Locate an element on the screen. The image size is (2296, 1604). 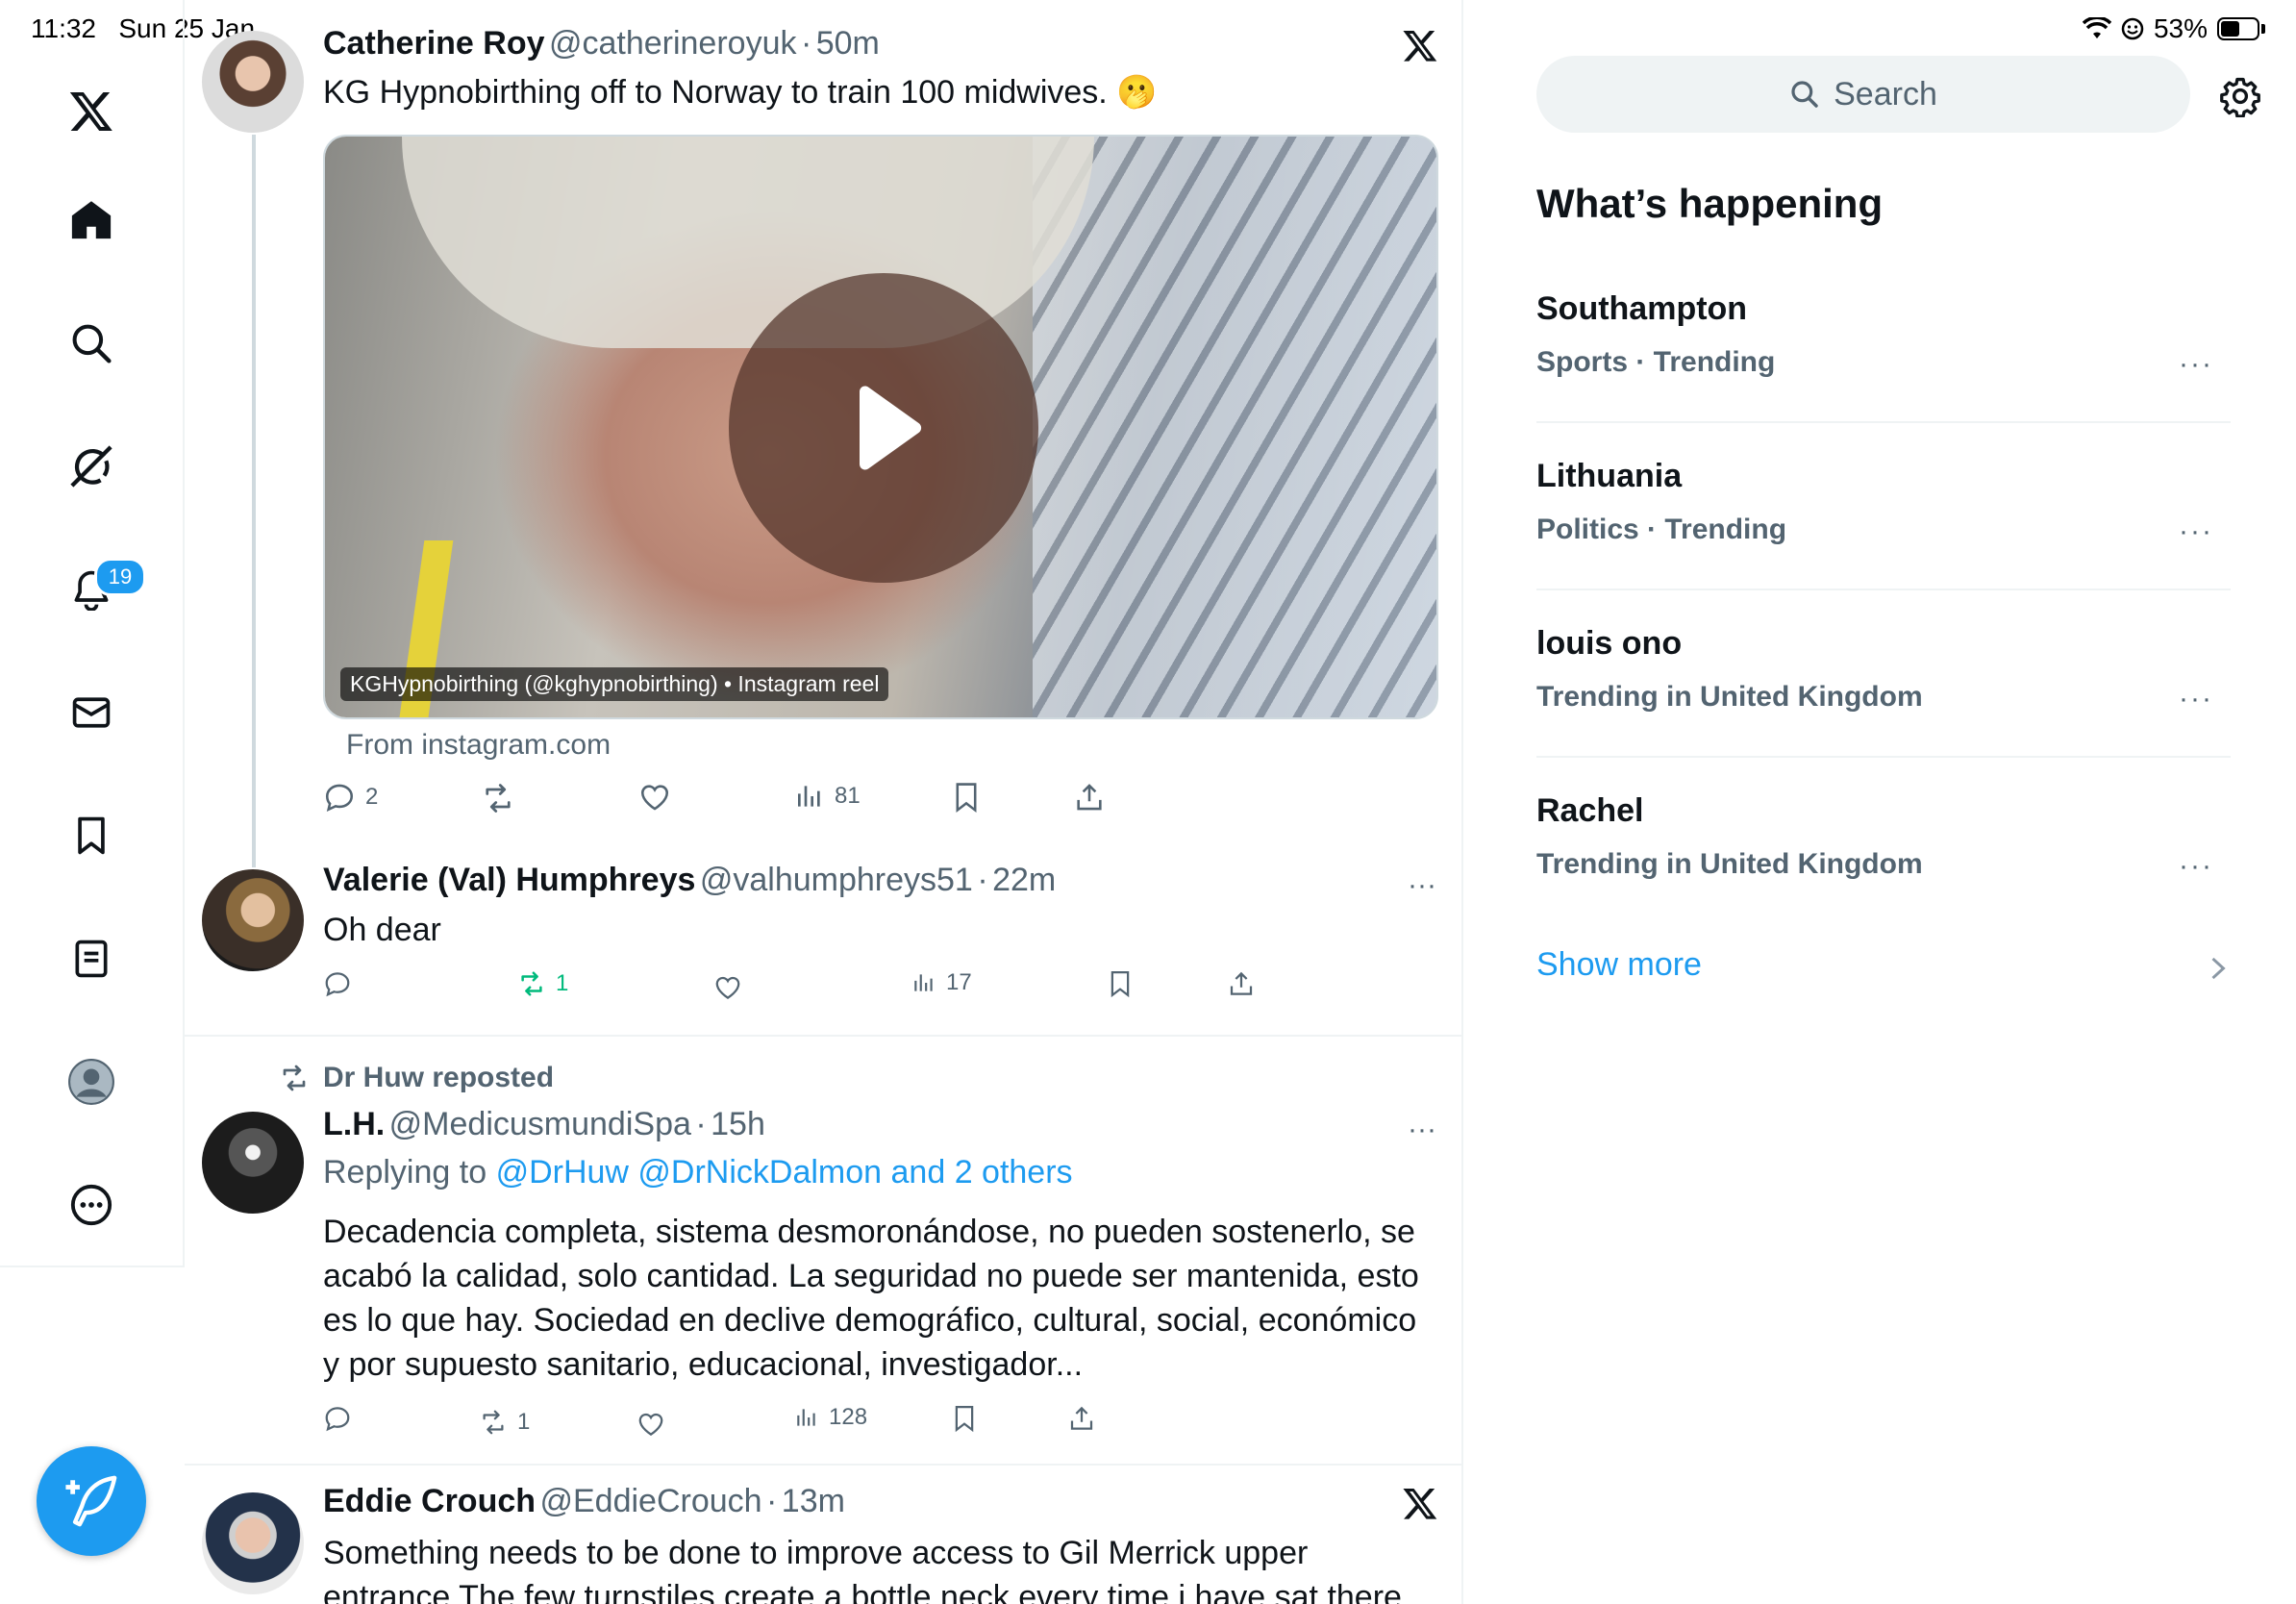
reply-button: 2 is located at coordinates (350, 797).